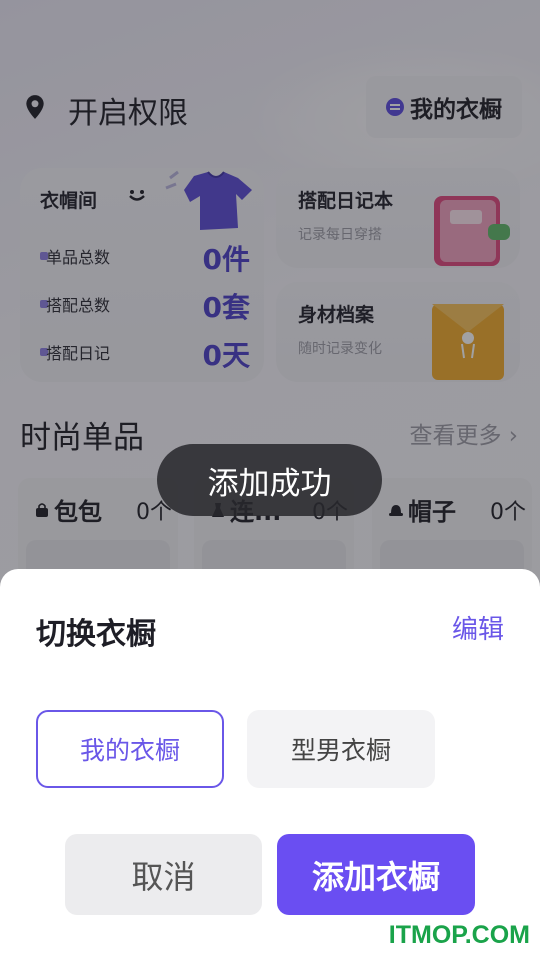 The image size is (540, 960). I want to click on success-toast: 添加成功, so click(269, 480).